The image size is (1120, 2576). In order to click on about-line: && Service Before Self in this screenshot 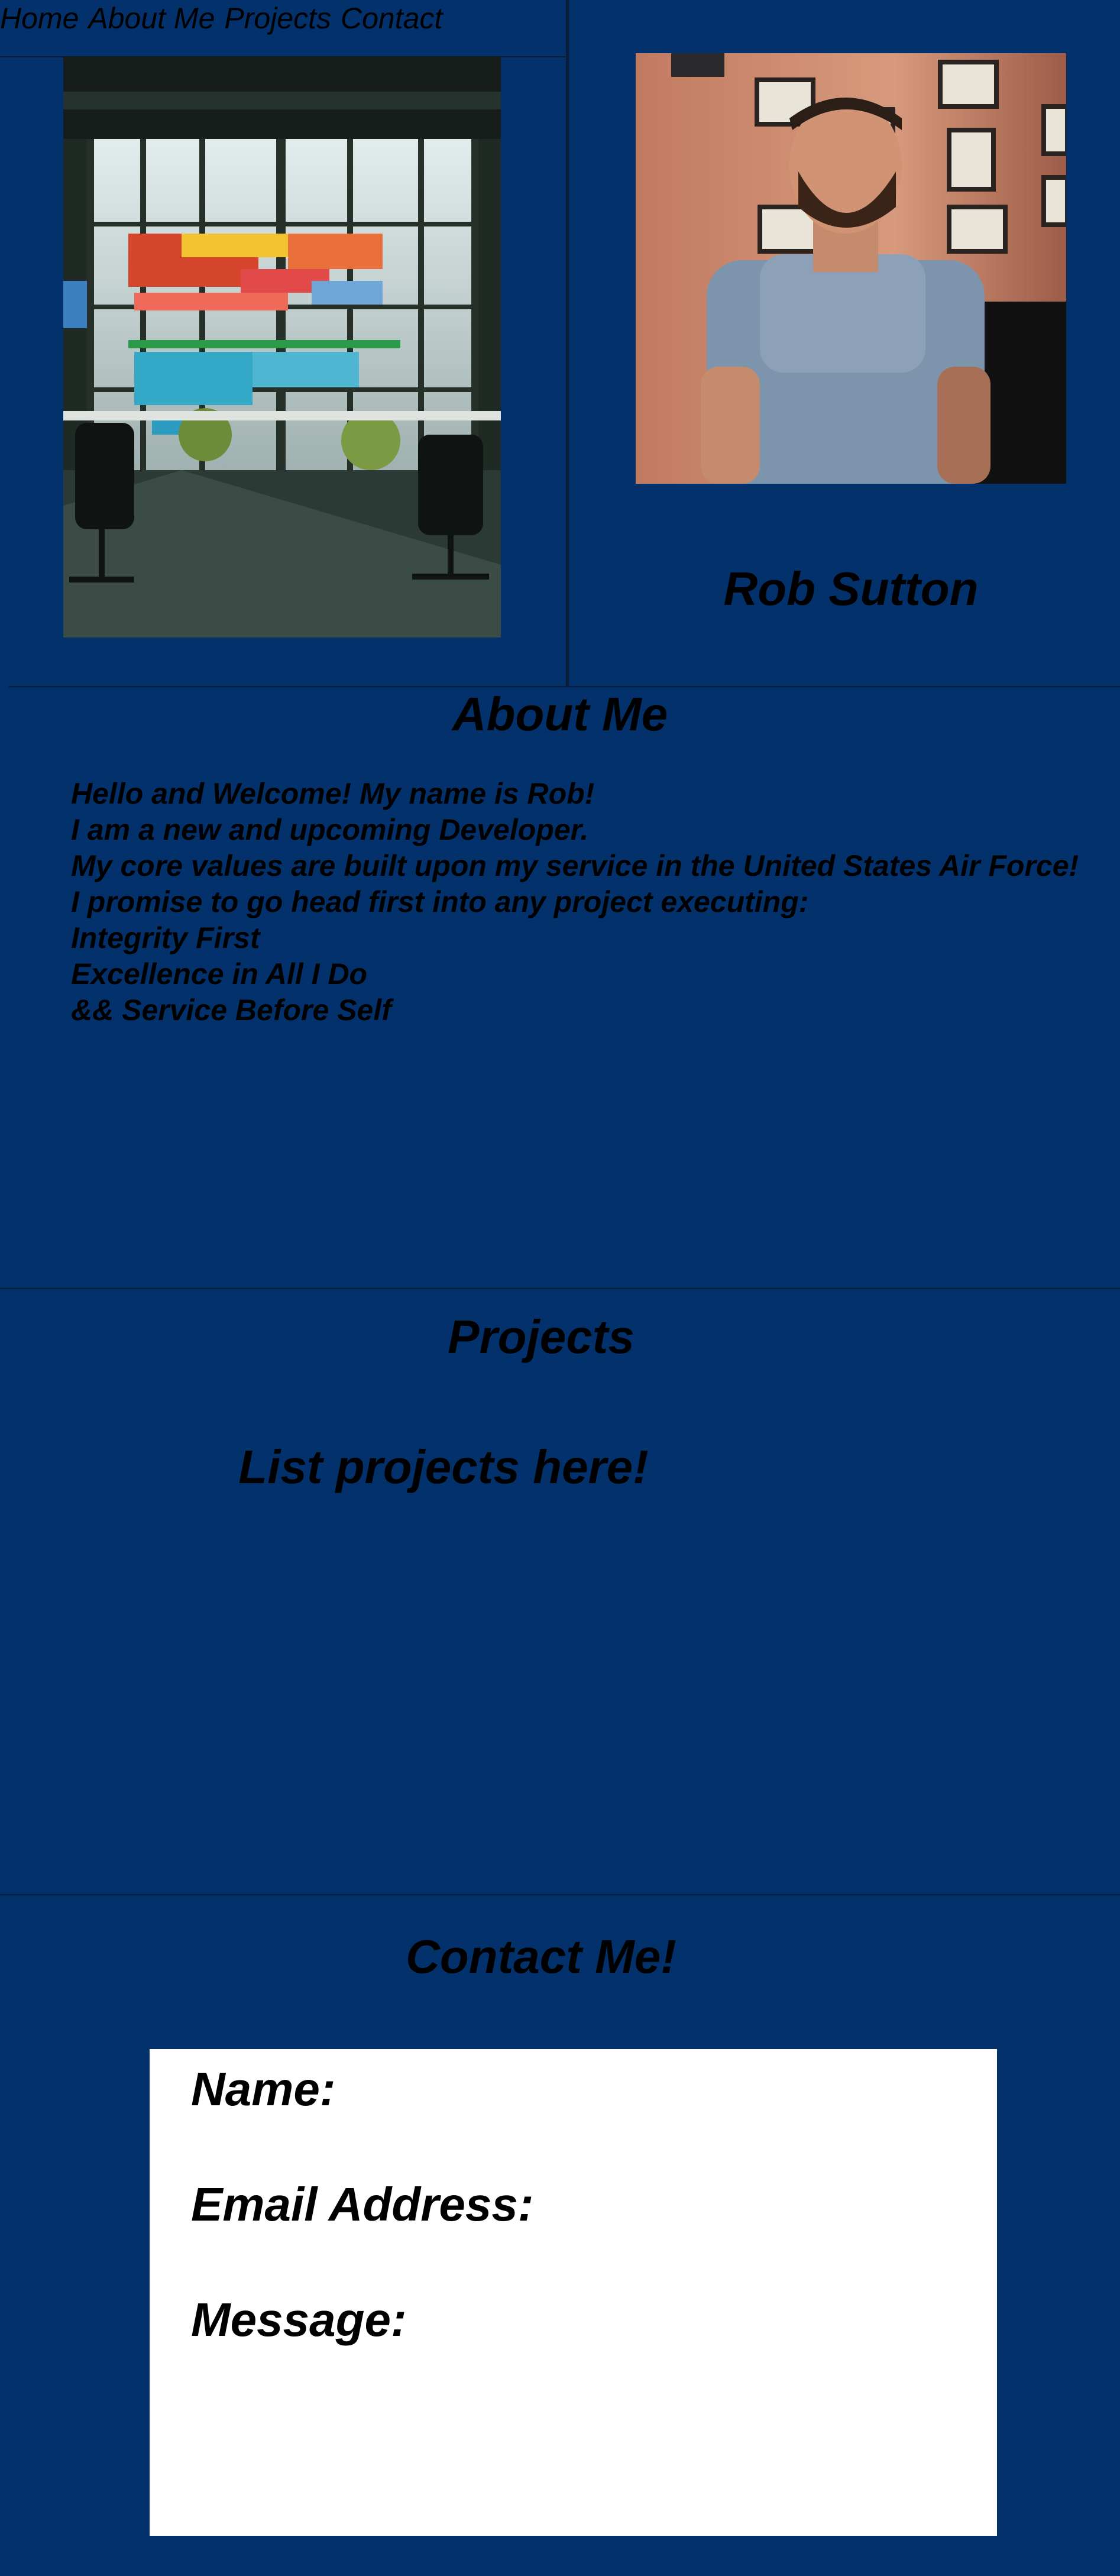, I will do `click(231, 1010)`.